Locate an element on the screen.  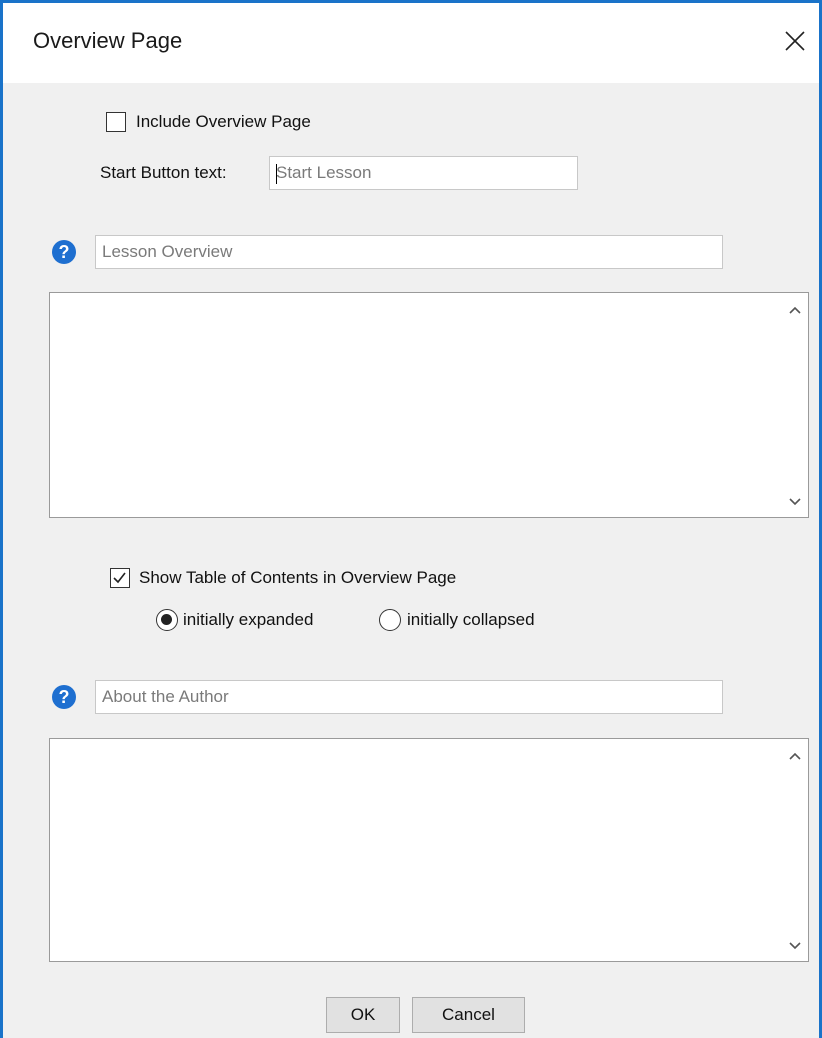
about-author-title-field is located at coordinates (409, 697).